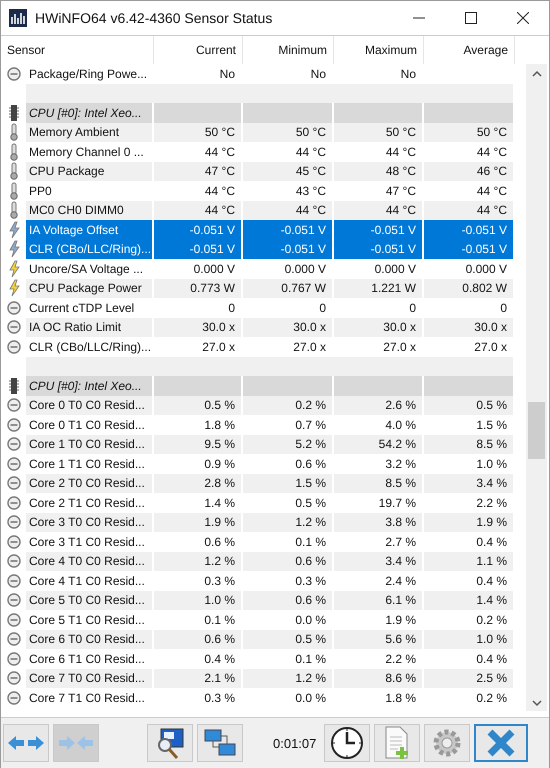 This screenshot has height=768, width=550. I want to click on column-header: Sensor, so click(77, 50).